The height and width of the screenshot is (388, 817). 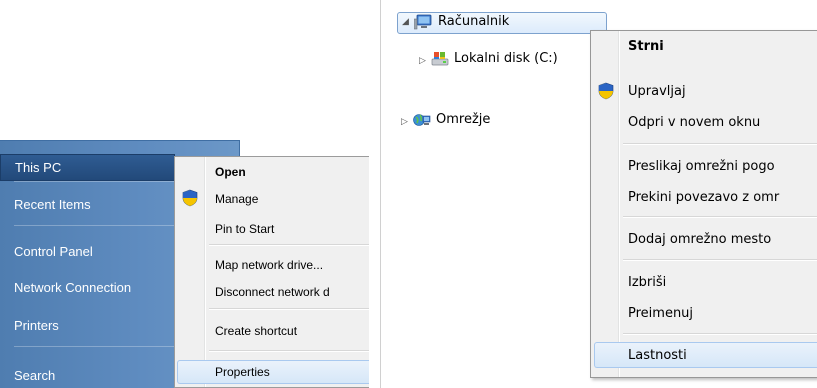 I want to click on menu-item-lastnosti: Lastnosti, so click(x=657, y=355).